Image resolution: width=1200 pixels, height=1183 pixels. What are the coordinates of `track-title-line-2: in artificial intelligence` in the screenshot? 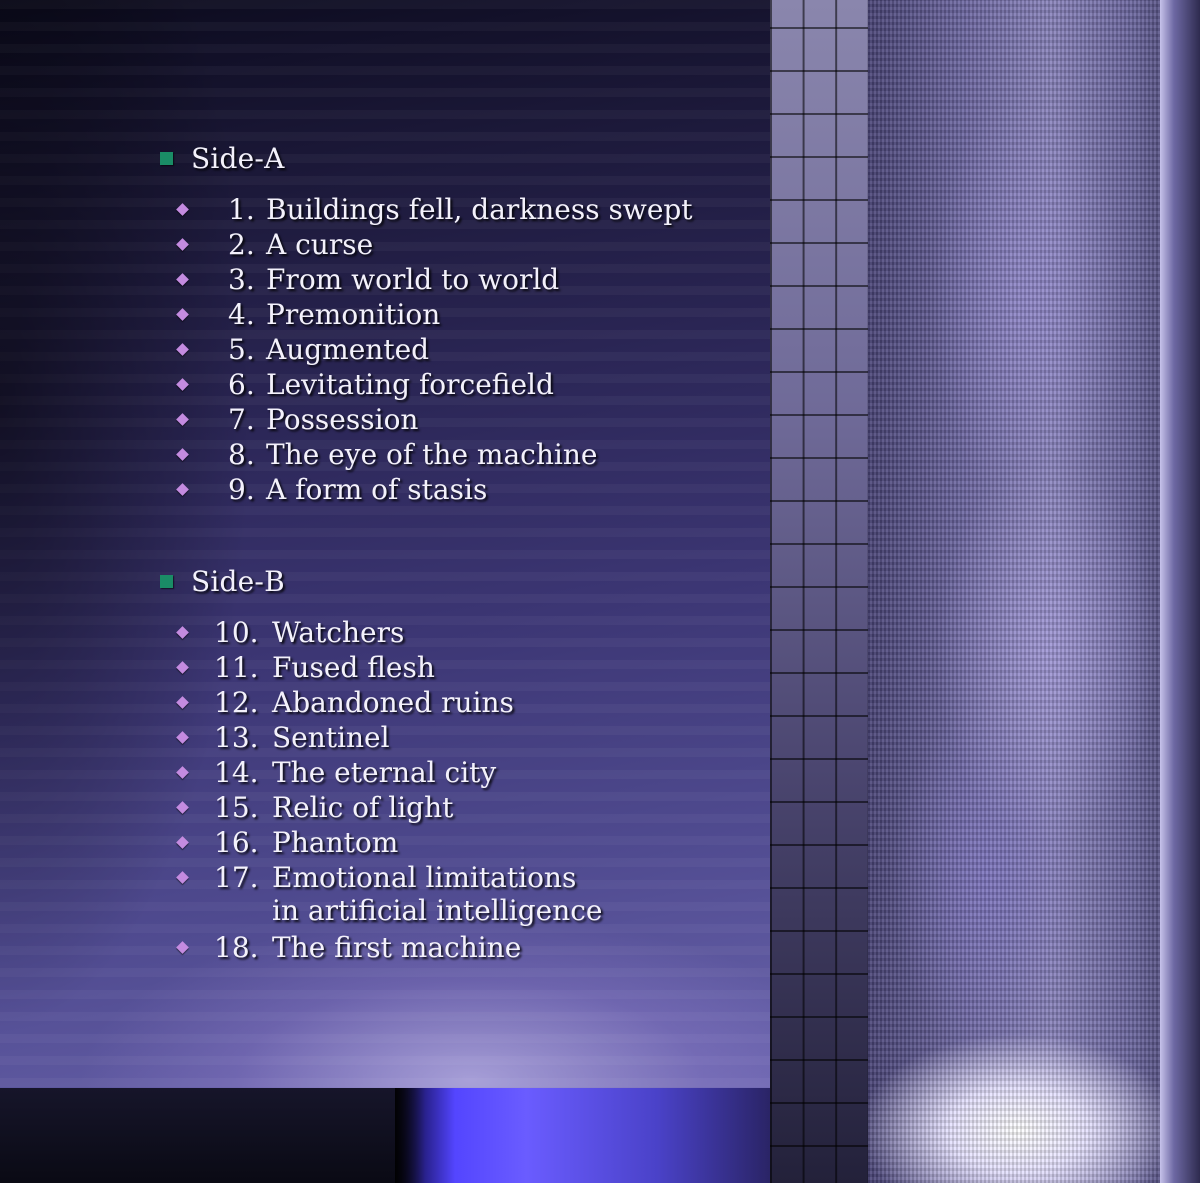 It's located at (437, 910).